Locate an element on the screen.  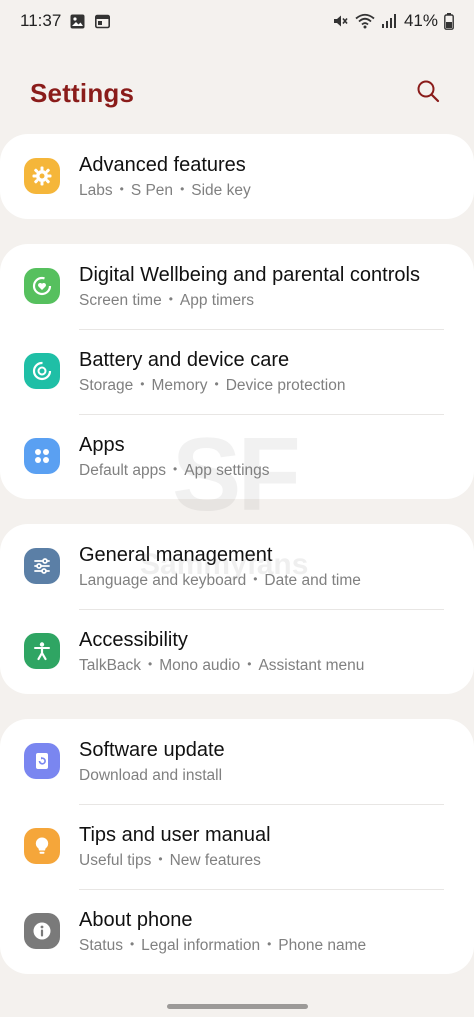
row-text: Apps Default apps • App settings is located at coordinates (266, 457).